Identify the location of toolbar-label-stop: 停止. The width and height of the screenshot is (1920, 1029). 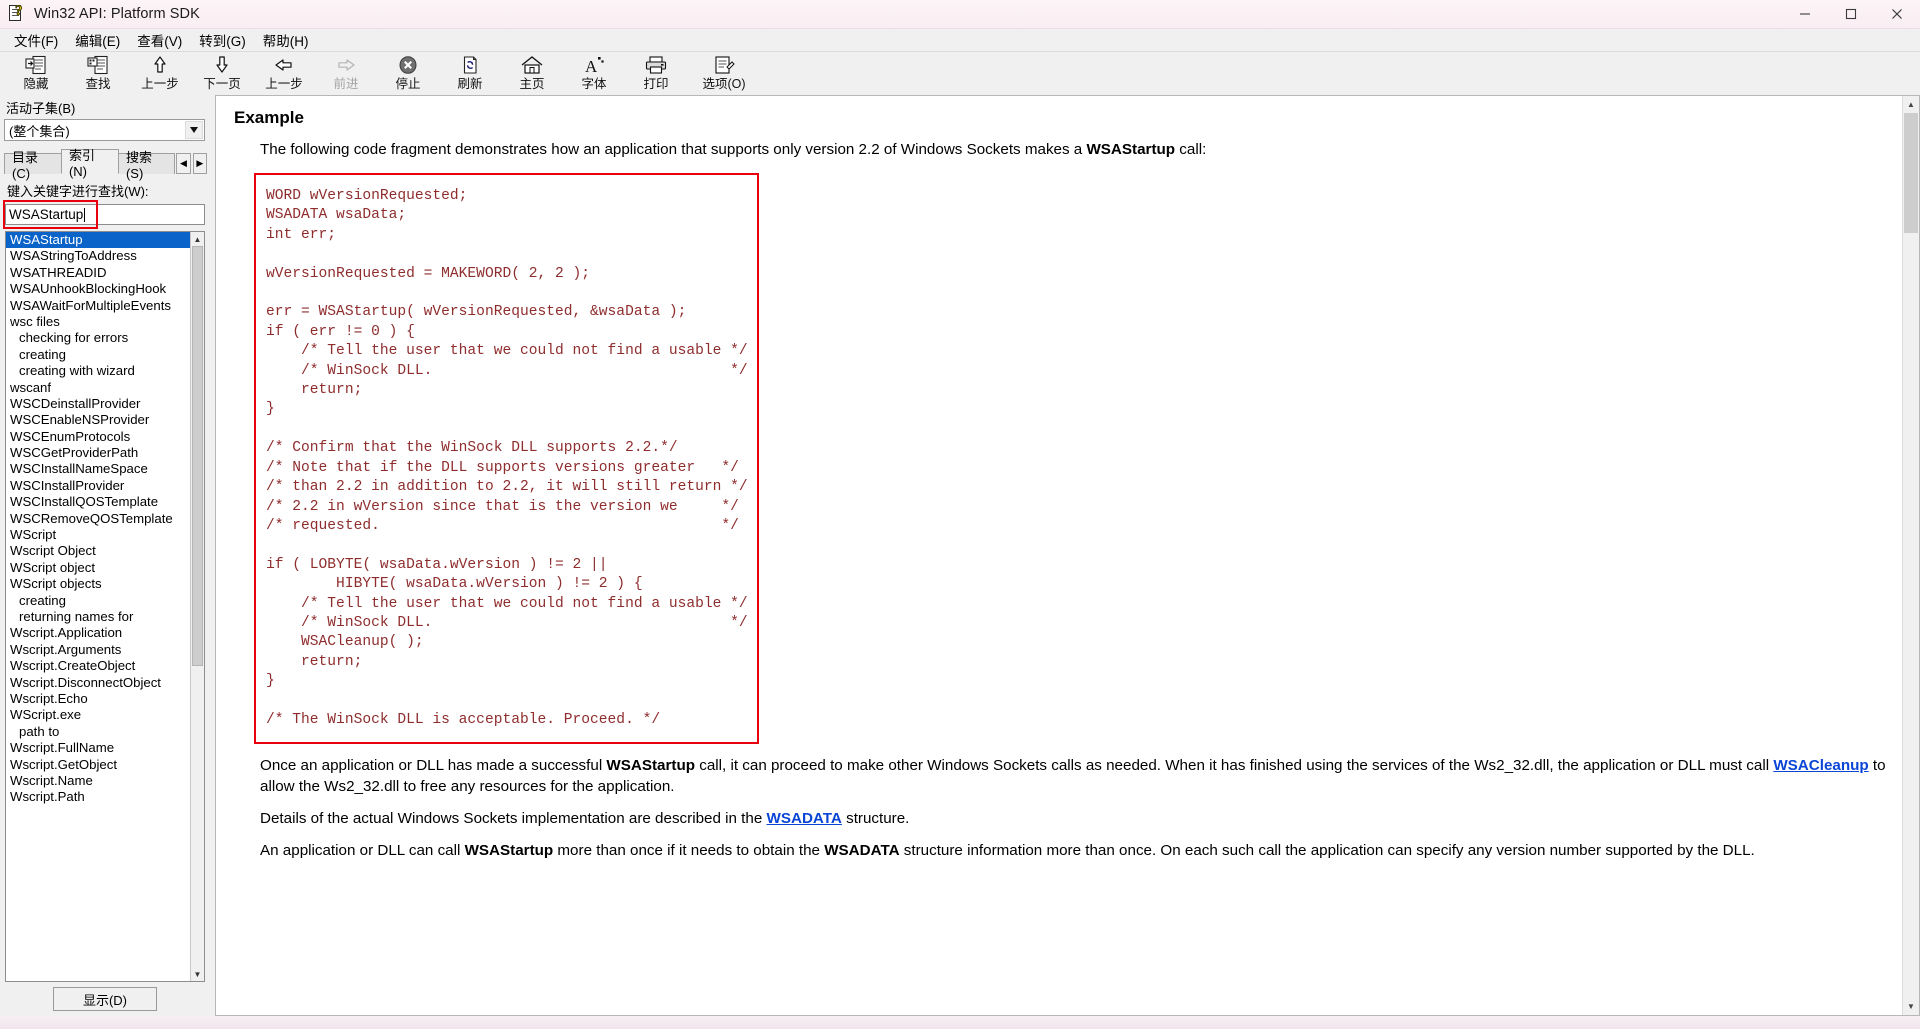
(408, 84).